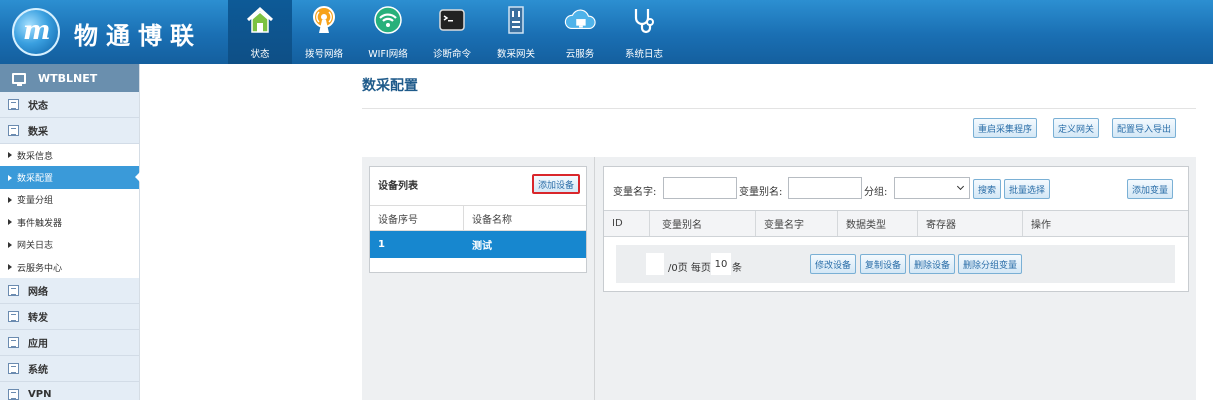  What do you see at coordinates (381, 244) in the screenshot?
I see `device-index-cell: 1` at bounding box center [381, 244].